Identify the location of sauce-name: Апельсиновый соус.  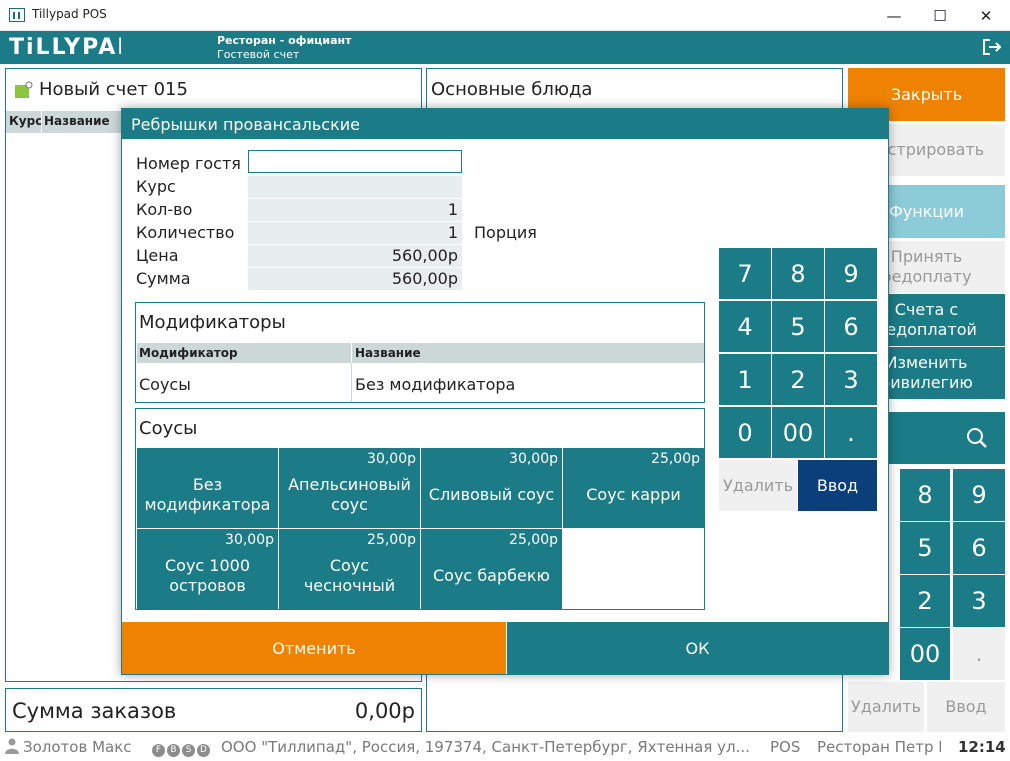
(349, 494).